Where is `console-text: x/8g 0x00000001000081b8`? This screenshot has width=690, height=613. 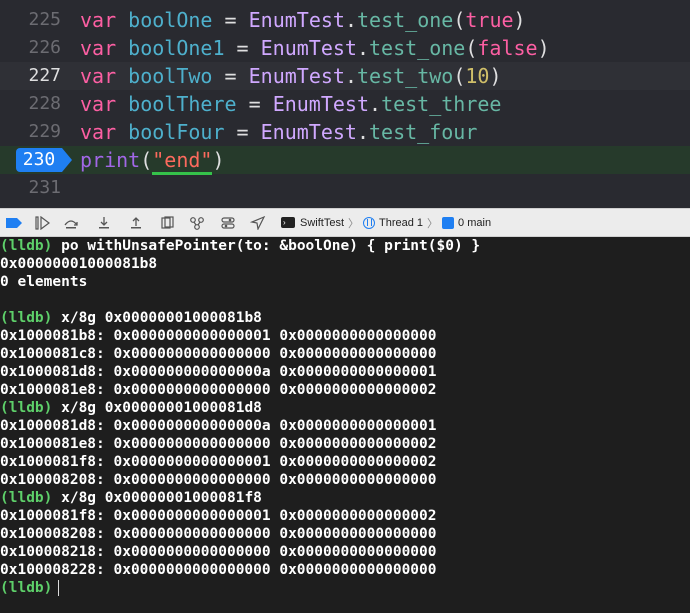
console-text: x/8g 0x00000001000081b8 is located at coordinates (157, 318).